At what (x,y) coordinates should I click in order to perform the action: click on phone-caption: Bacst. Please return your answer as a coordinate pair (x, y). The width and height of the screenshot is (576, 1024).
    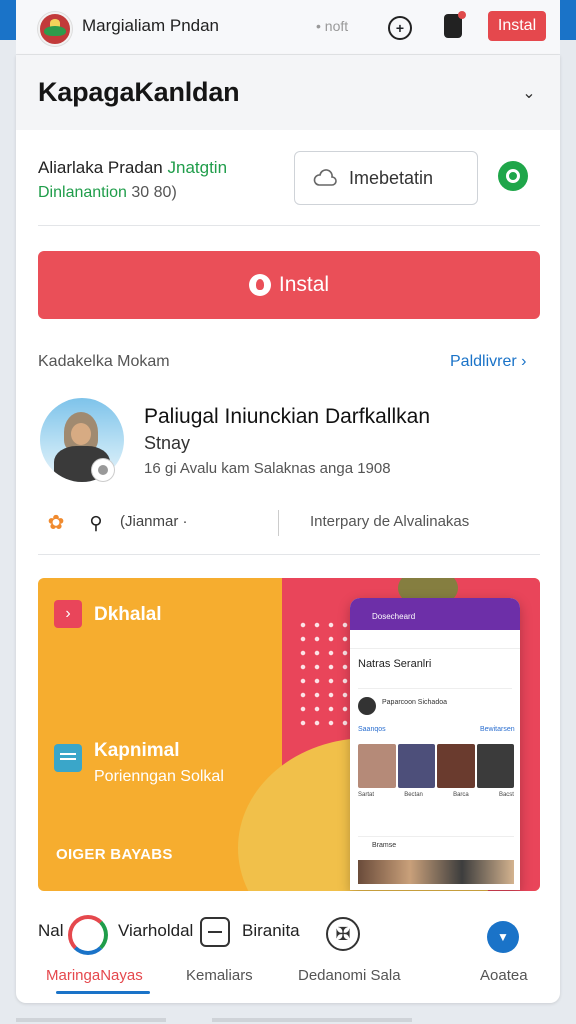
    Looking at the image, I should click on (506, 795).